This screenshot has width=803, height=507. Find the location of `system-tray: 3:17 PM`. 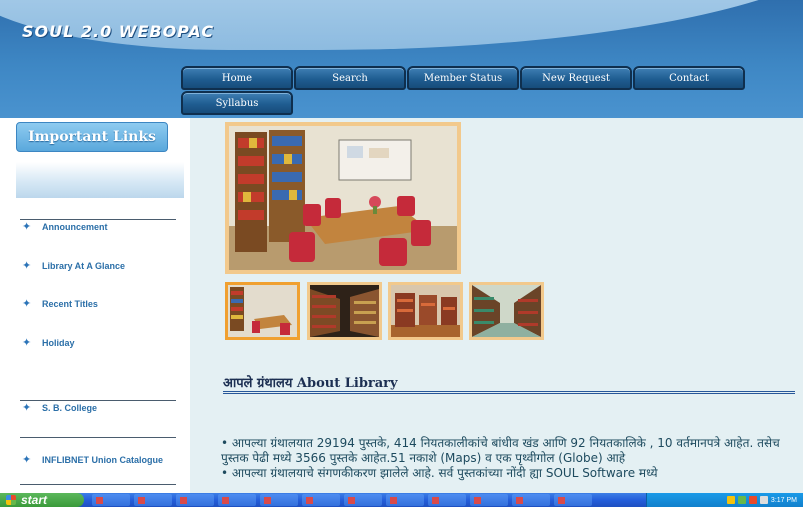

system-tray: 3:17 PM is located at coordinates (724, 500).